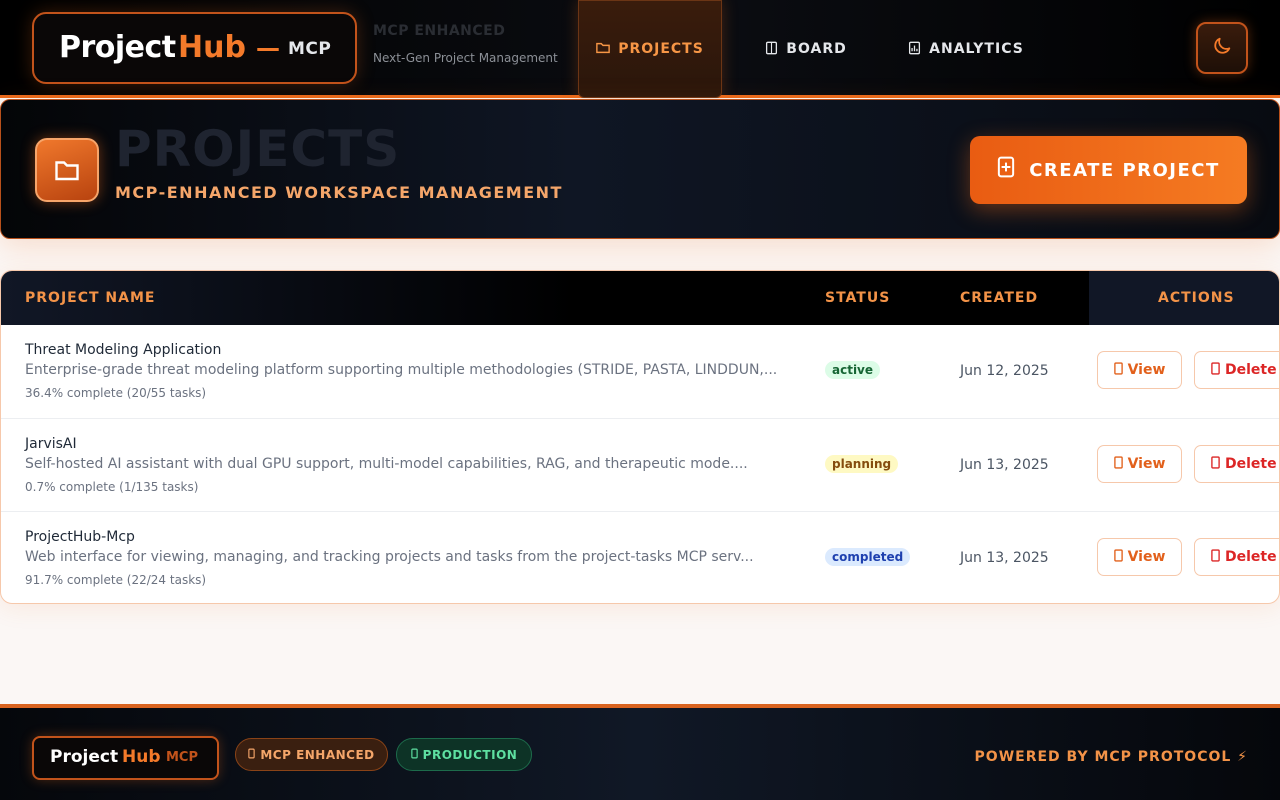  What do you see at coordinates (182, 757) in the screenshot?
I see `footer-logo-mcp: MCP` at bounding box center [182, 757].